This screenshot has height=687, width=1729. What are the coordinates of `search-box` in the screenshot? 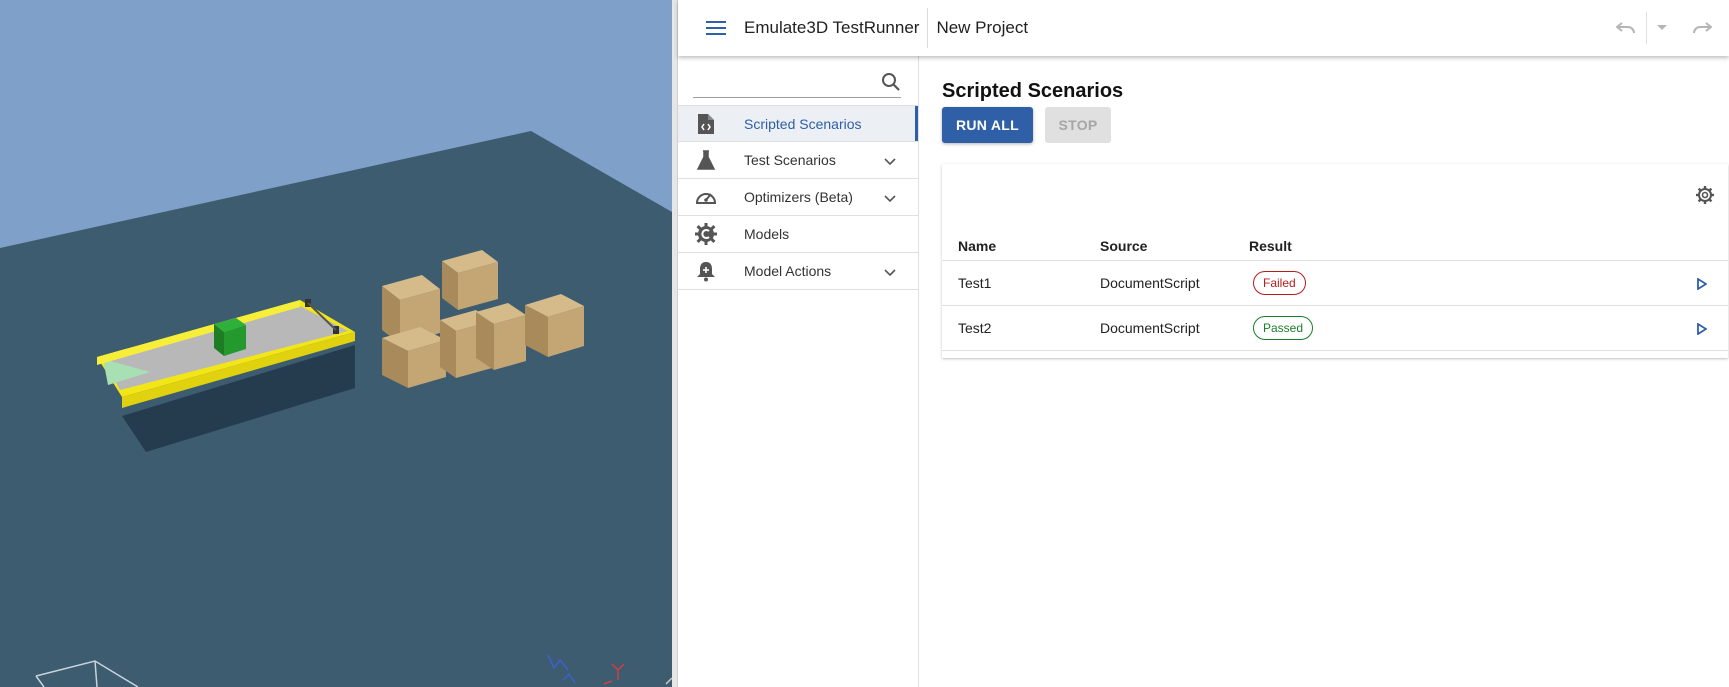 It's located at (797, 84).